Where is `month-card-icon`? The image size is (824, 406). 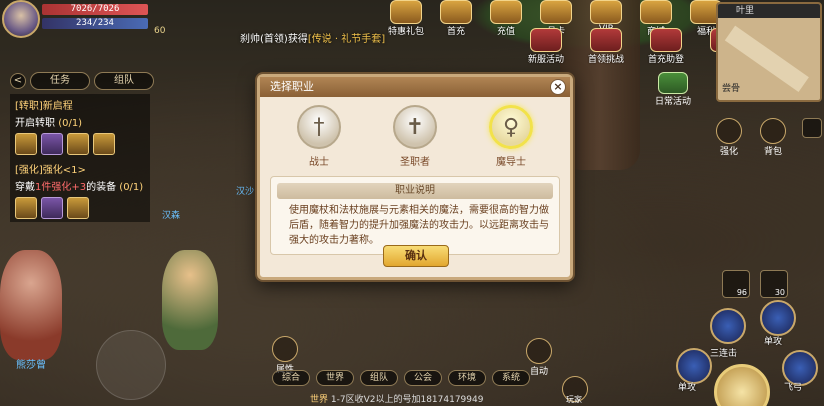
month-card-icon is located at coordinates (556, 12).